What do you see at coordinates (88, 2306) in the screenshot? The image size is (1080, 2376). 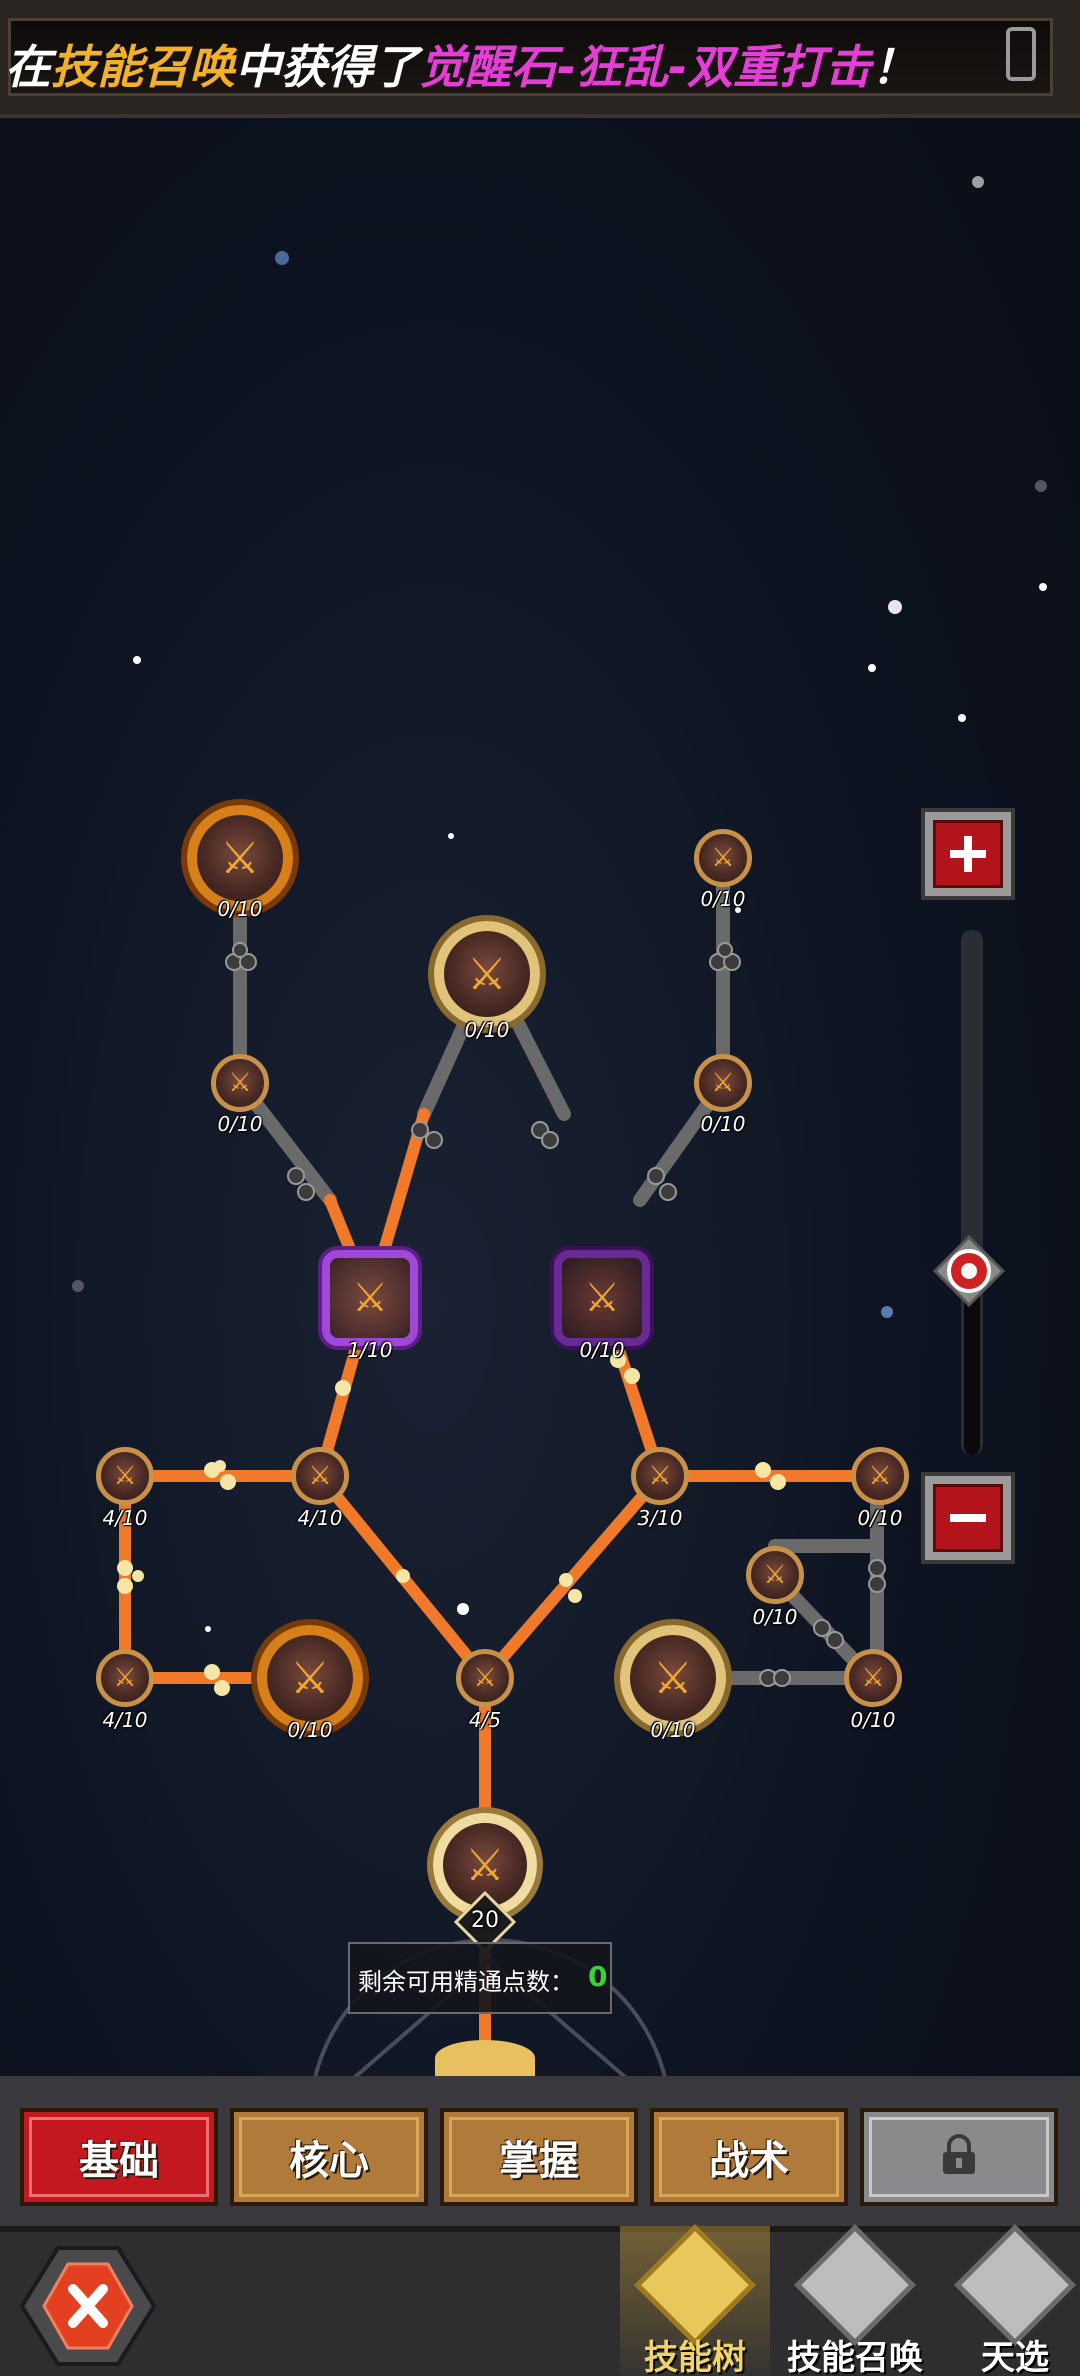 I see `close-button` at bounding box center [88, 2306].